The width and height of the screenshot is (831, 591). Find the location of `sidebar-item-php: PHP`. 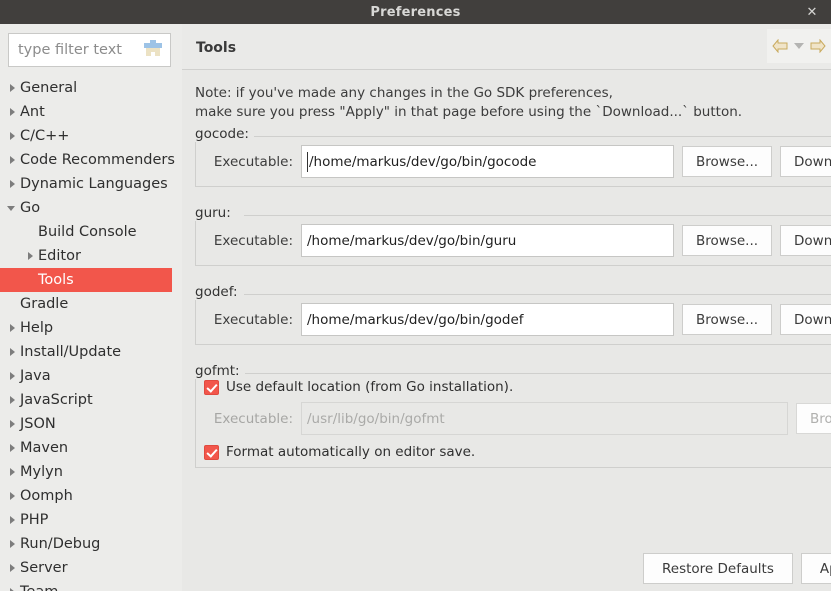

sidebar-item-php: PHP is located at coordinates (91, 520).